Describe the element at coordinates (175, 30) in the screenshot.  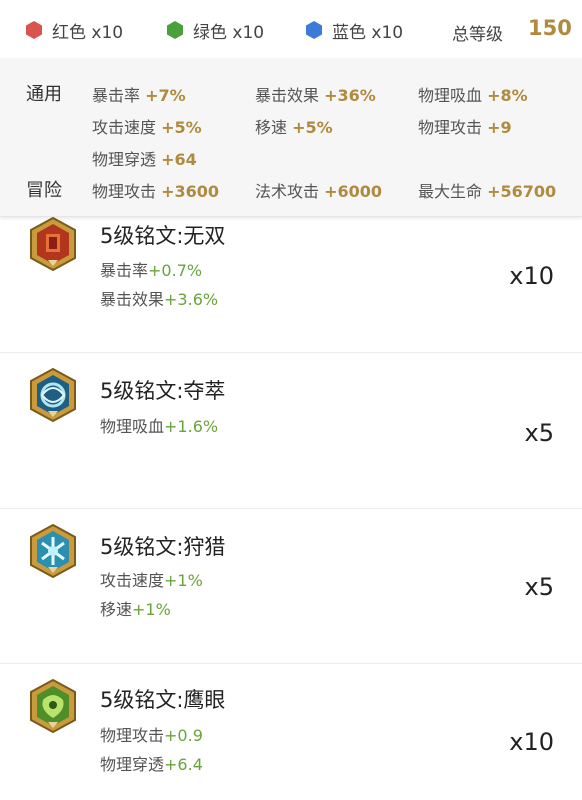
I see `green-hexagon-icon` at that location.